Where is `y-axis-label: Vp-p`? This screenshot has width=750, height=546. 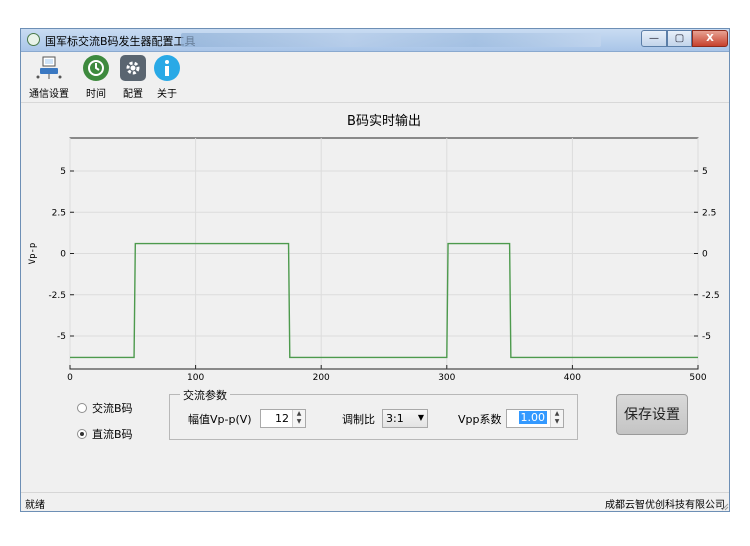
y-axis-label: Vp-p is located at coordinates (33, 254).